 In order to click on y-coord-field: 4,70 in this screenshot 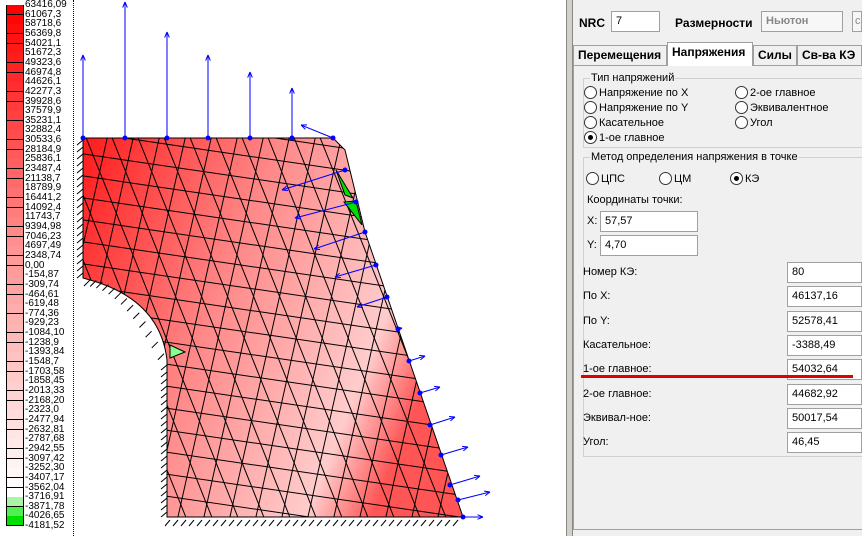, I will do `click(649, 245)`.